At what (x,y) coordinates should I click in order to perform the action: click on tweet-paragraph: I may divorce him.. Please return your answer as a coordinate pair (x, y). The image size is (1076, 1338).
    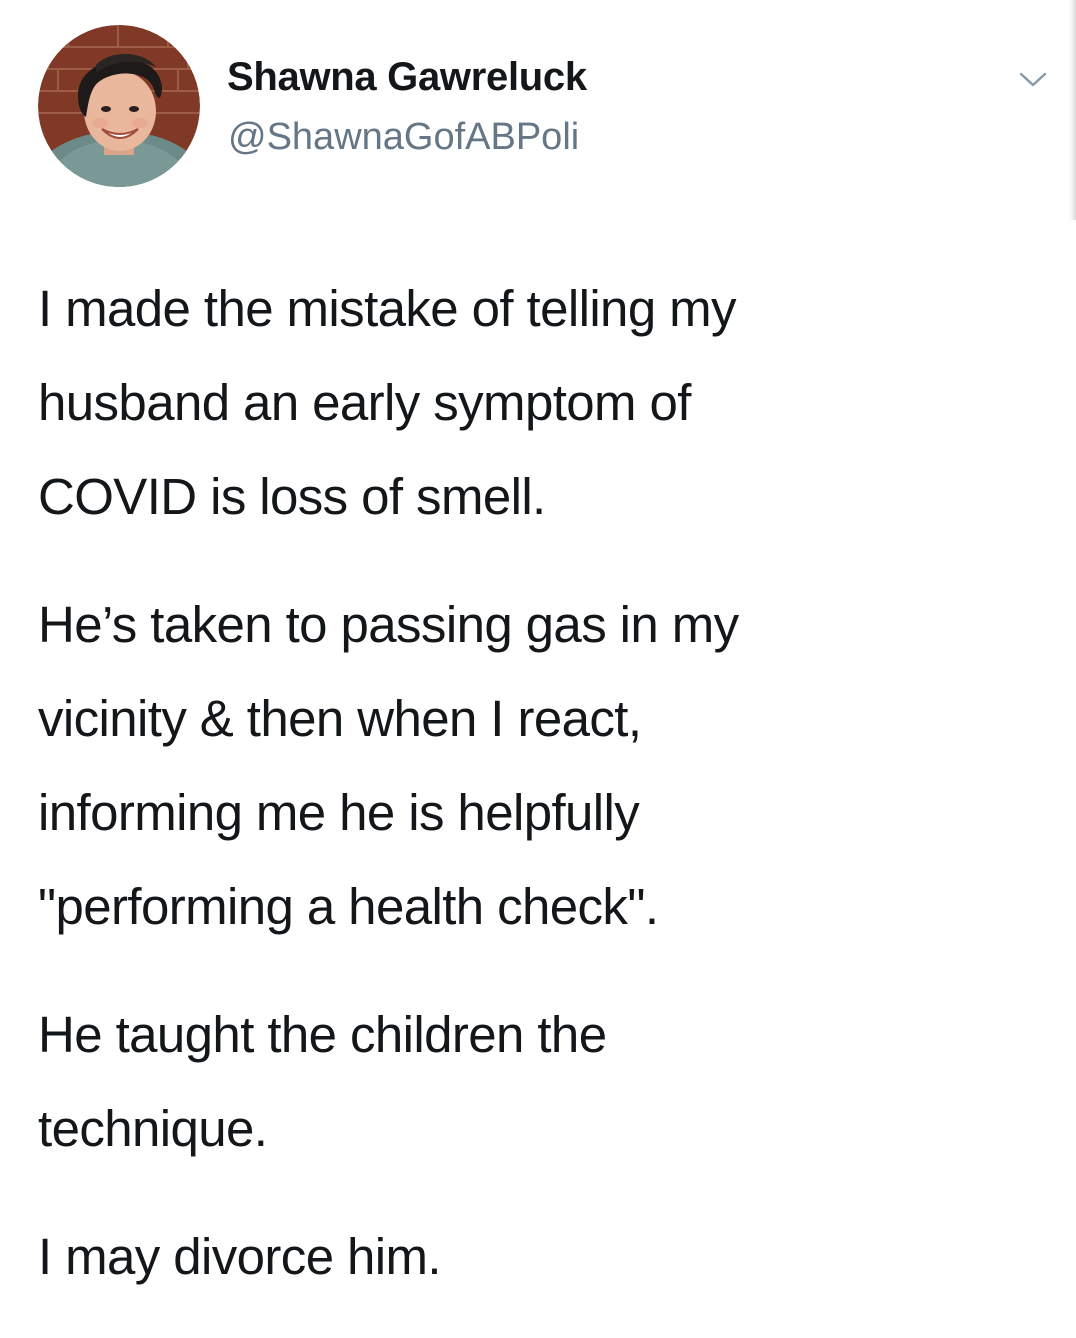
    Looking at the image, I should click on (538, 1257).